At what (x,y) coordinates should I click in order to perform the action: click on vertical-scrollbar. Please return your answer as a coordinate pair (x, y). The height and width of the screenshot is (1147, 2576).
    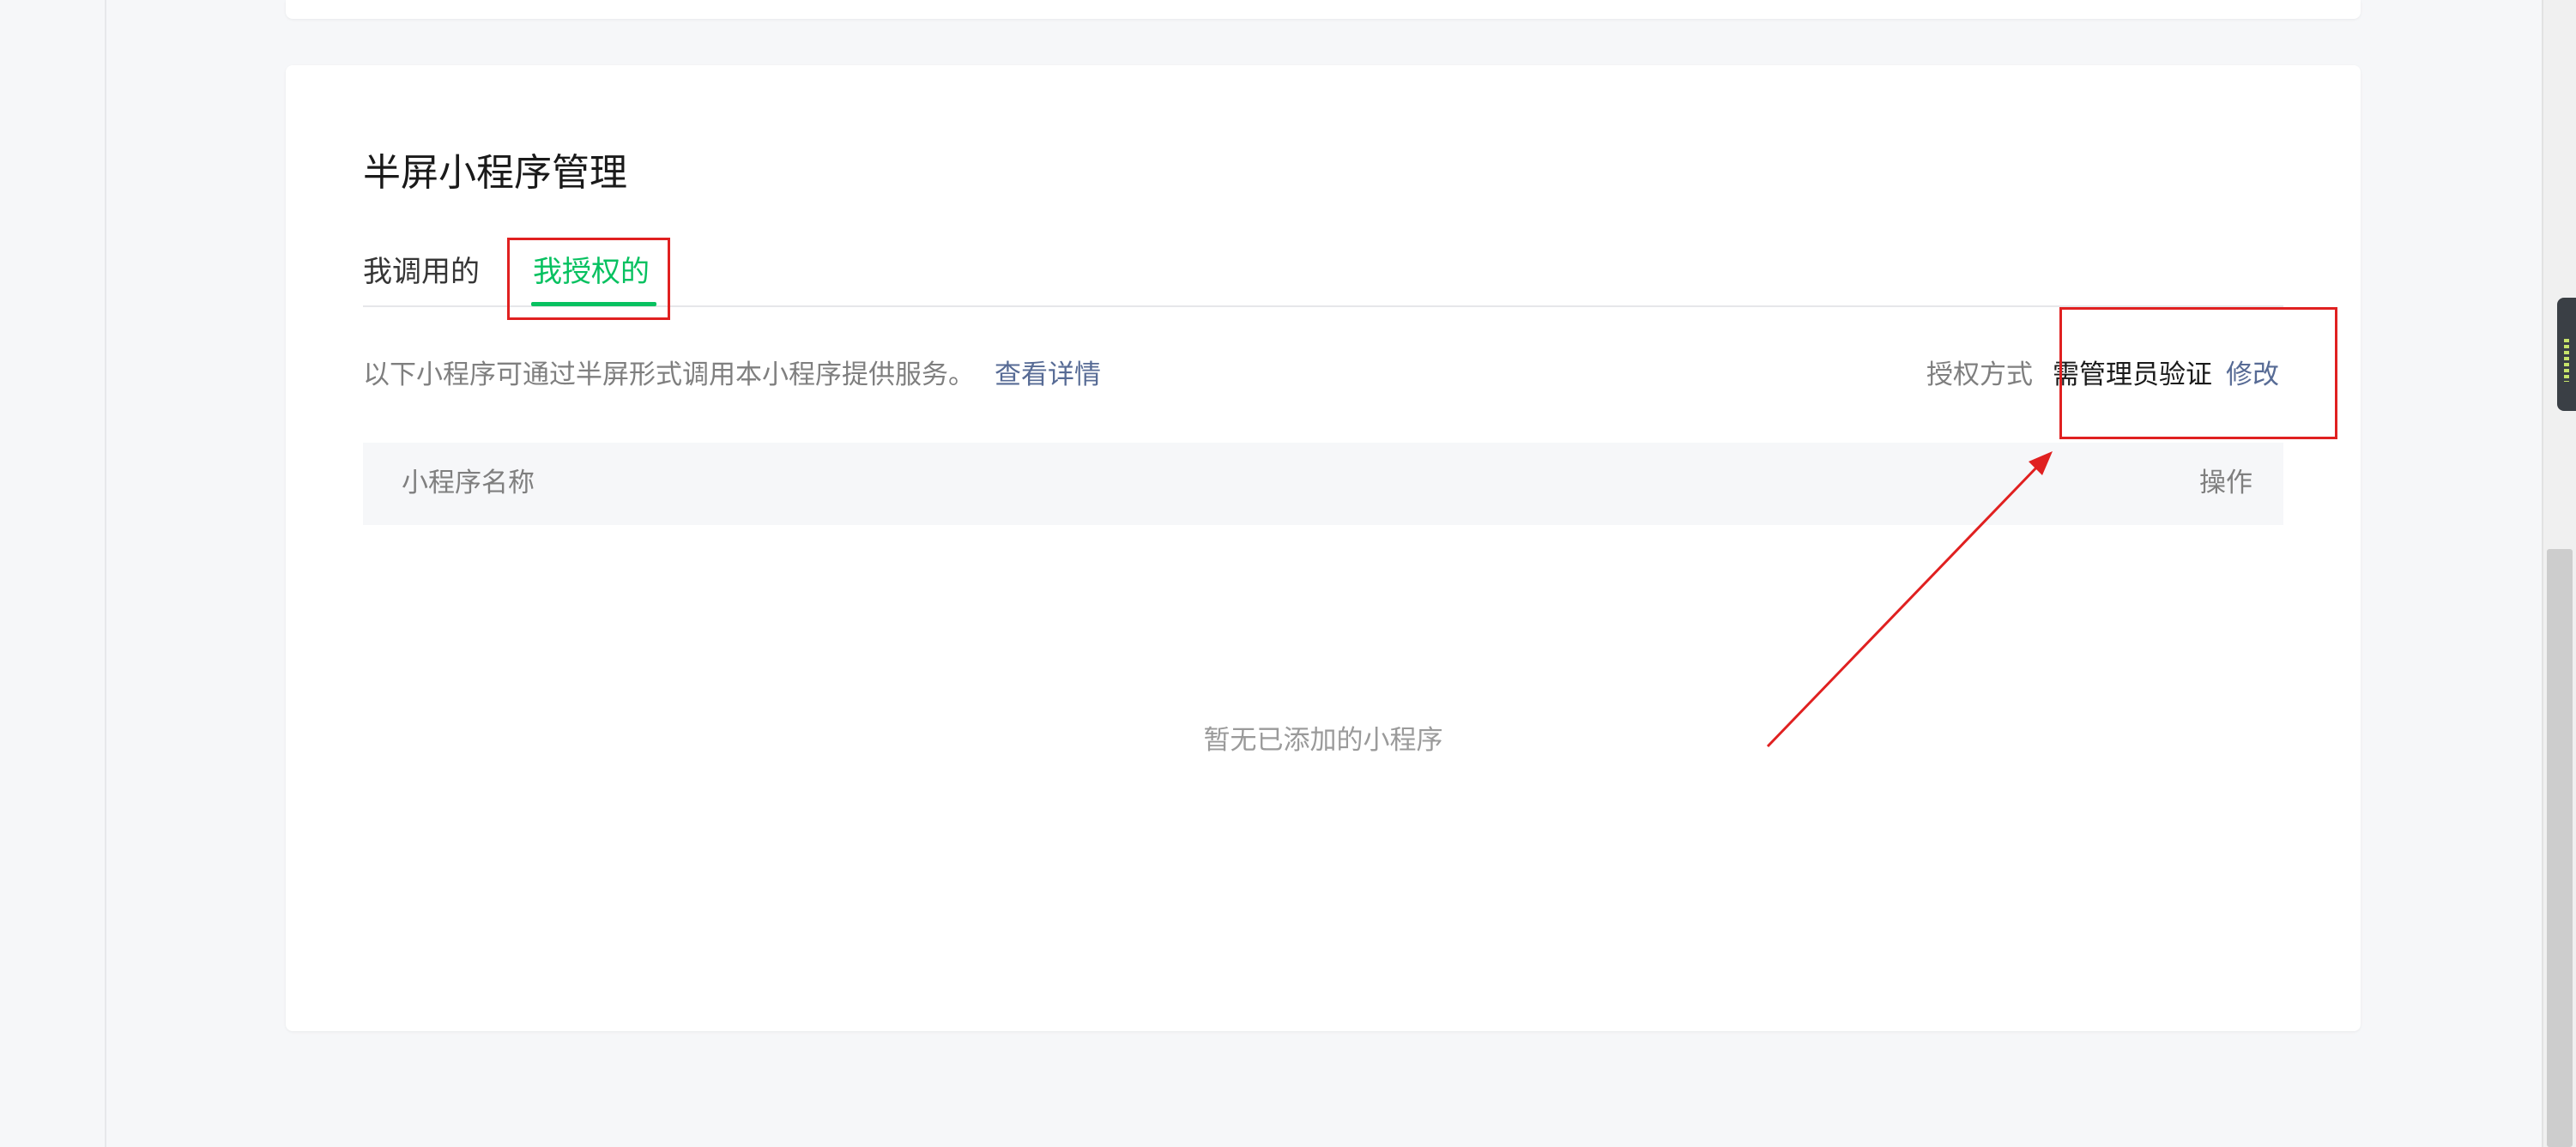
    Looking at the image, I should click on (2559, 573).